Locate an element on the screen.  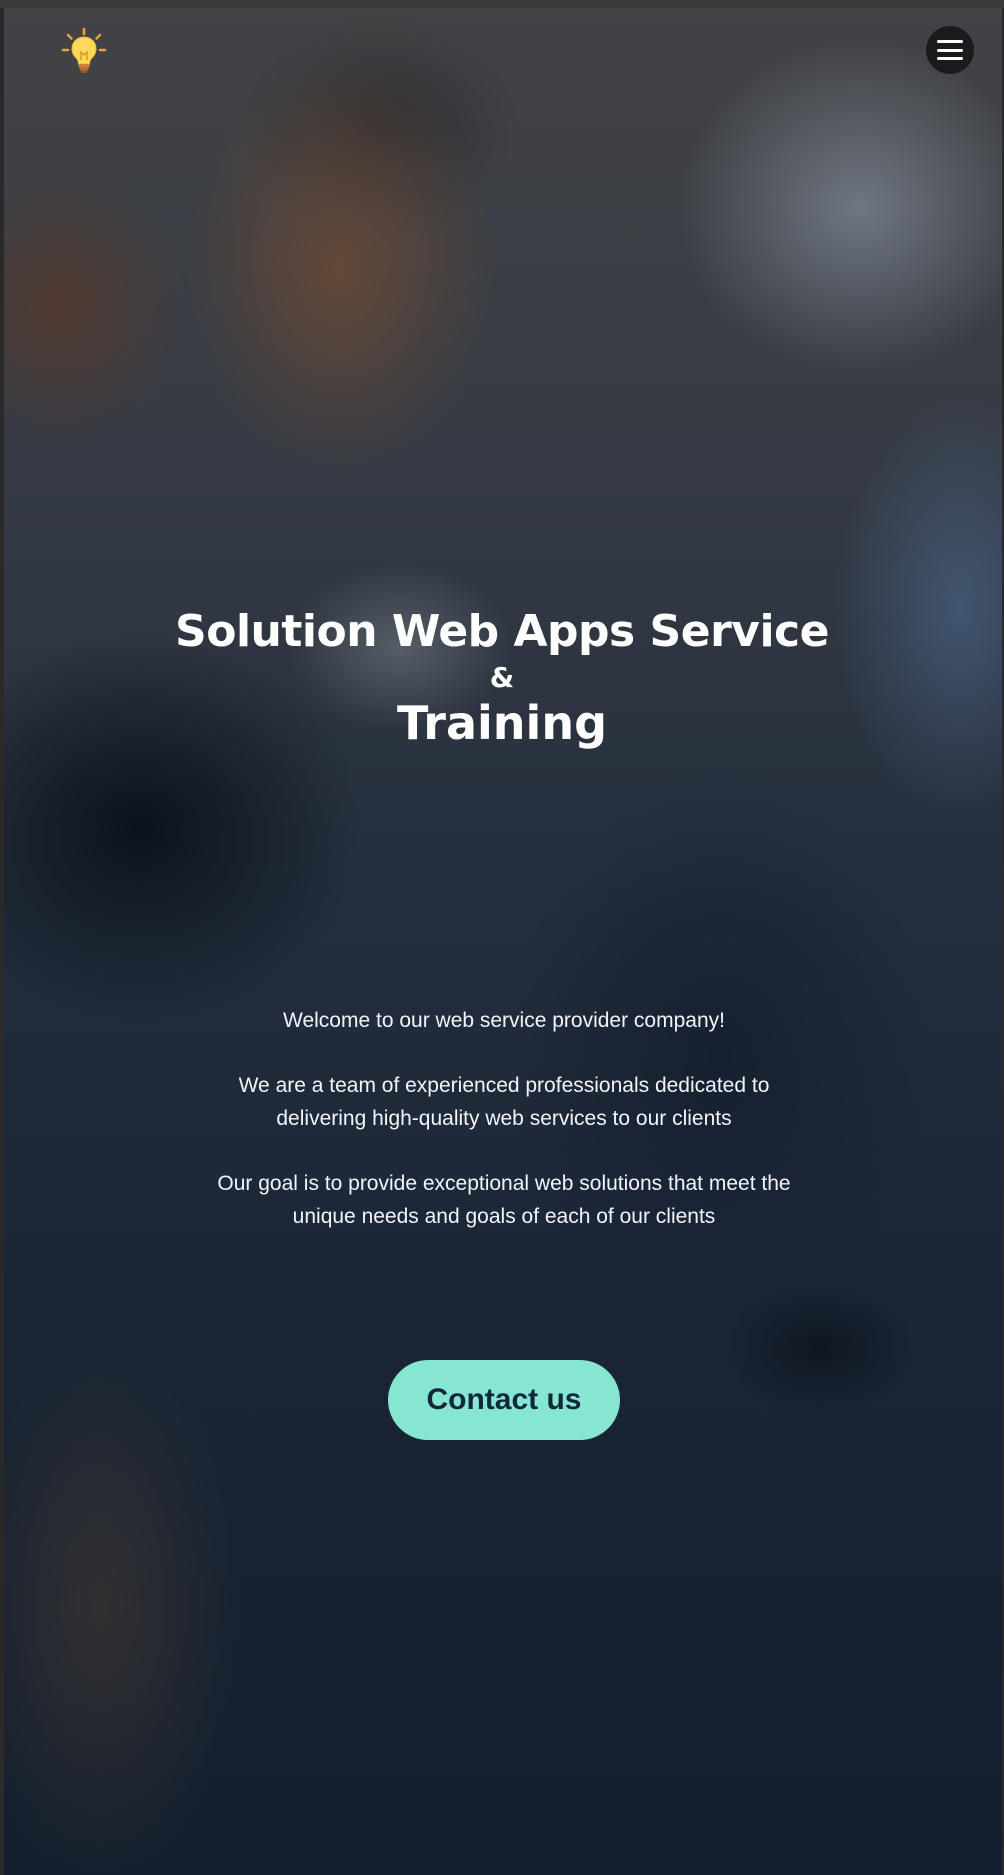
hero-subtitle: Training is located at coordinates (501, 723).